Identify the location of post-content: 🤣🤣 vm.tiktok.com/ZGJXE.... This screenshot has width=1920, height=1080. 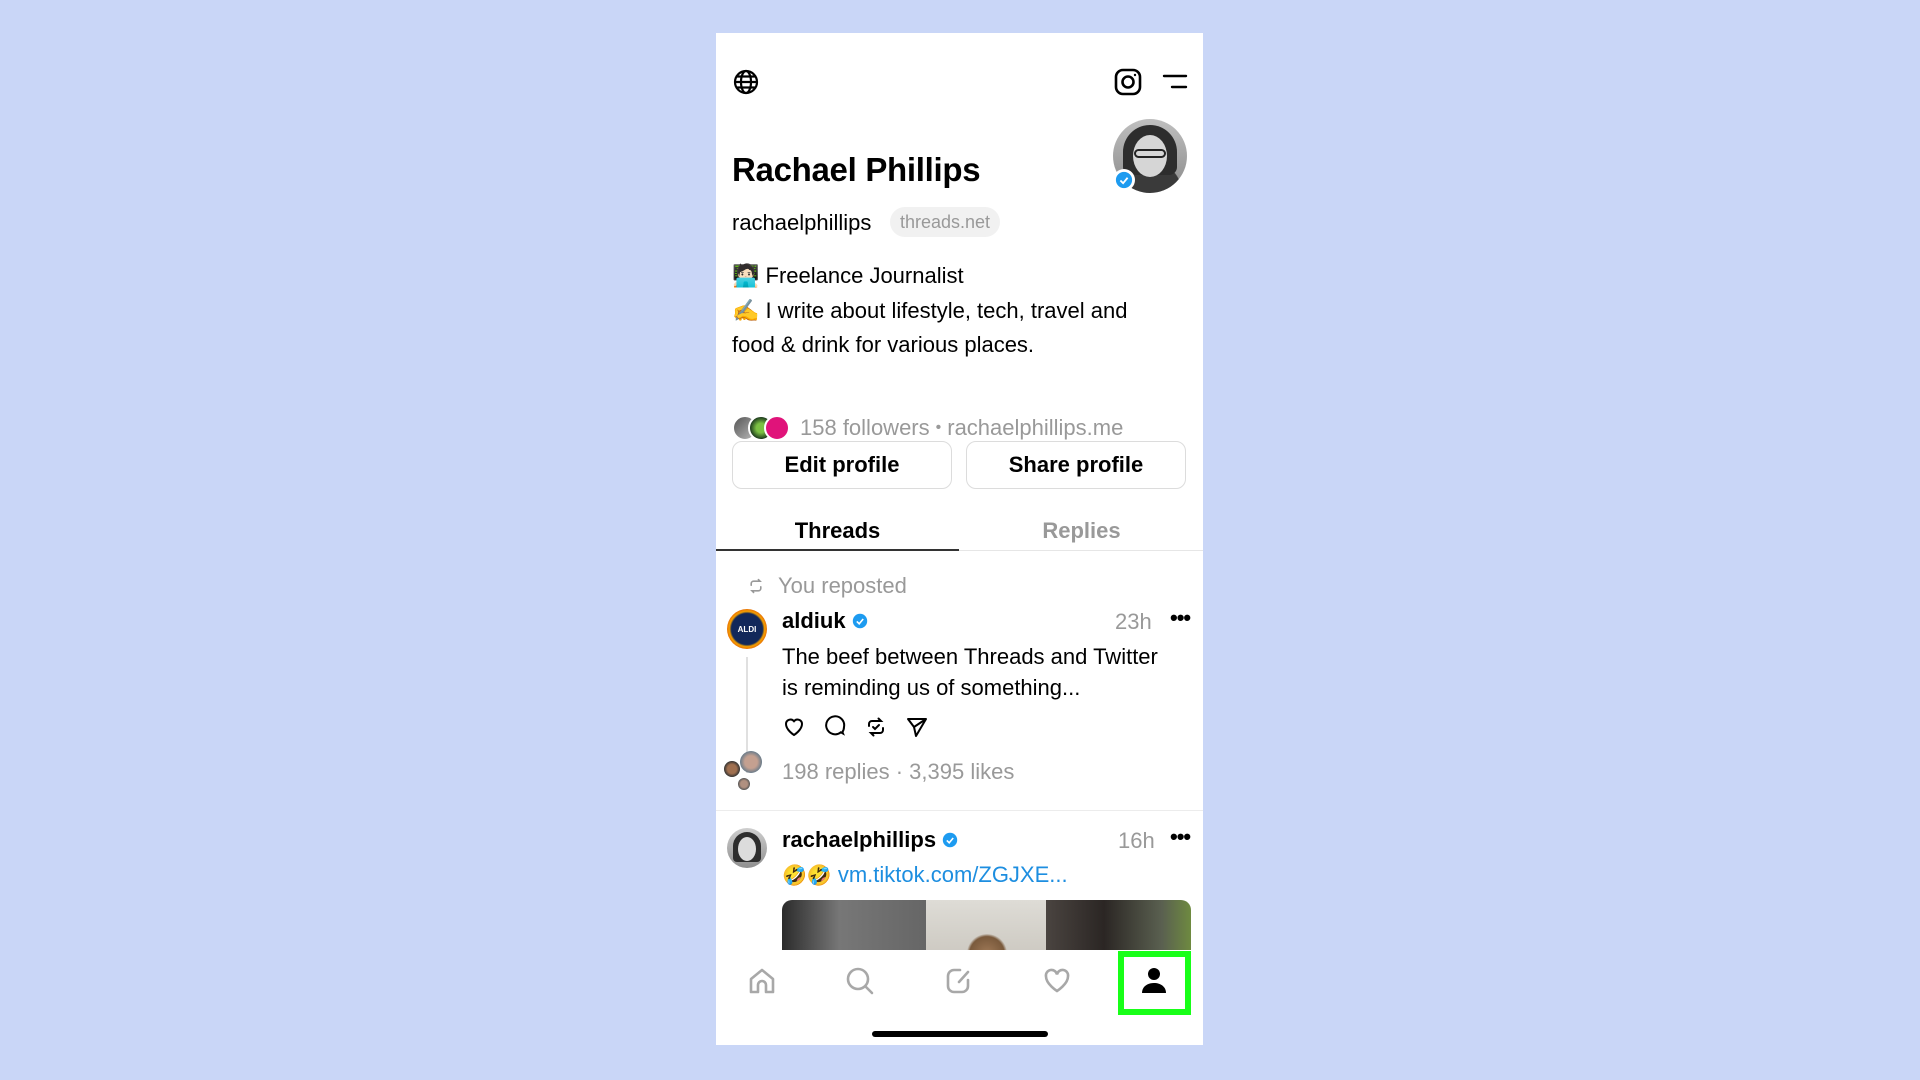
(925, 875).